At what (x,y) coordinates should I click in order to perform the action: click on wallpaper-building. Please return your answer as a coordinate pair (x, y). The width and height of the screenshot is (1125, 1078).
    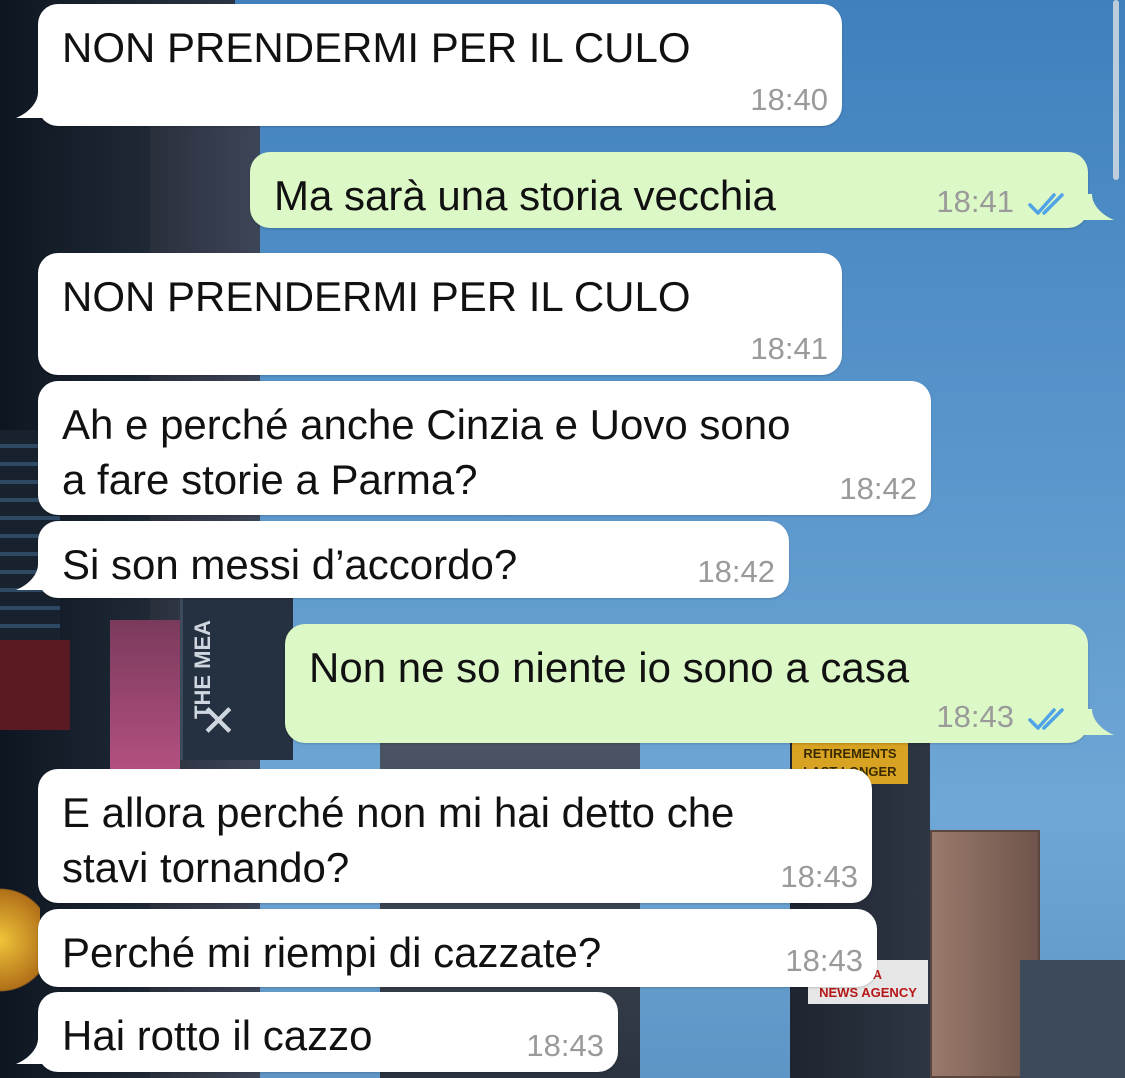
    Looking at the image, I should click on (1072, 1019).